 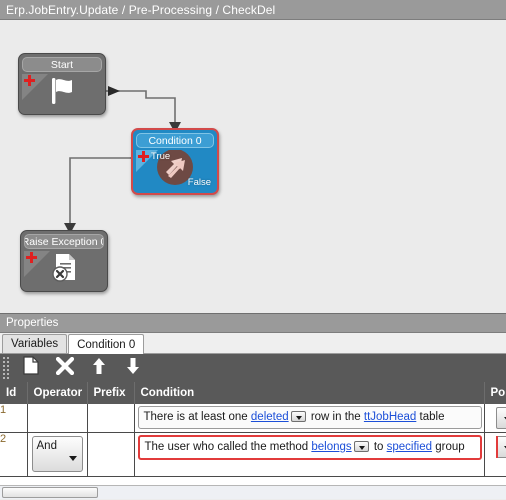 I want to click on tab-variables-label: Variables, so click(x=35, y=344).